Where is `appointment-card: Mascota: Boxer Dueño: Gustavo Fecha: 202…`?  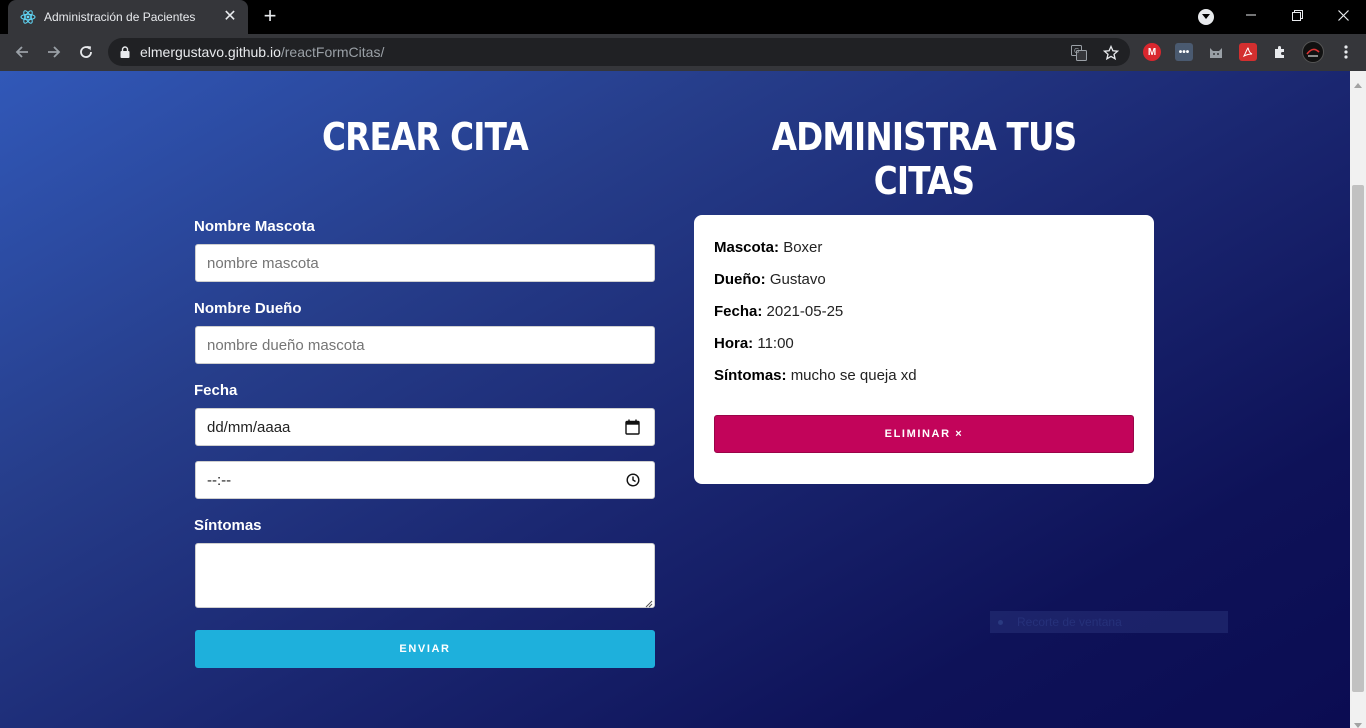 appointment-card: Mascota: Boxer Dueño: Gustavo Fecha: 202… is located at coordinates (924, 349).